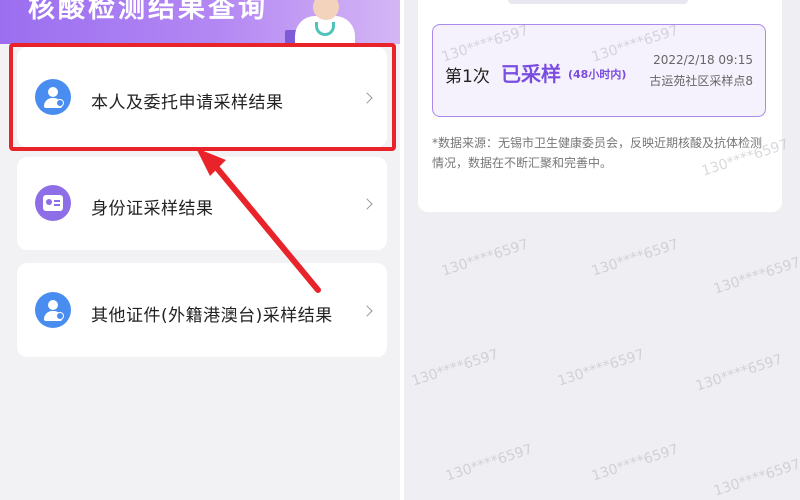 The image size is (800, 500). I want to click on id-card-icon, so click(53, 203).